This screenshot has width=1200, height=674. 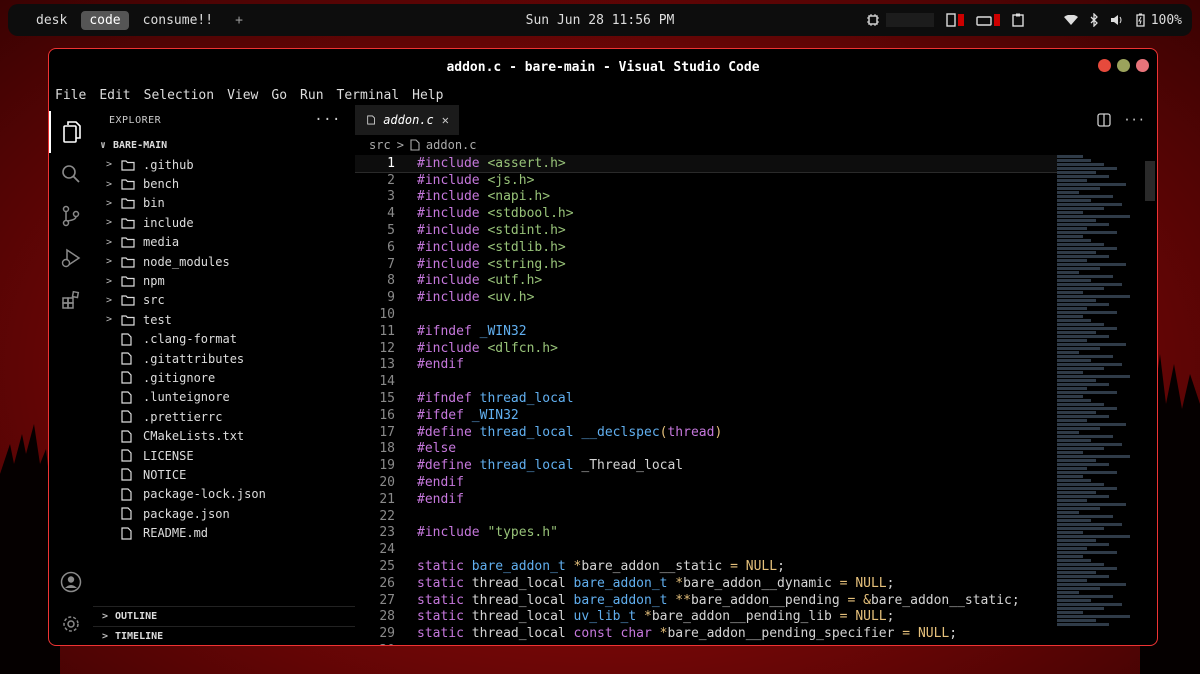 What do you see at coordinates (224, 319) in the screenshot?
I see `tree-folder: > test` at bounding box center [224, 319].